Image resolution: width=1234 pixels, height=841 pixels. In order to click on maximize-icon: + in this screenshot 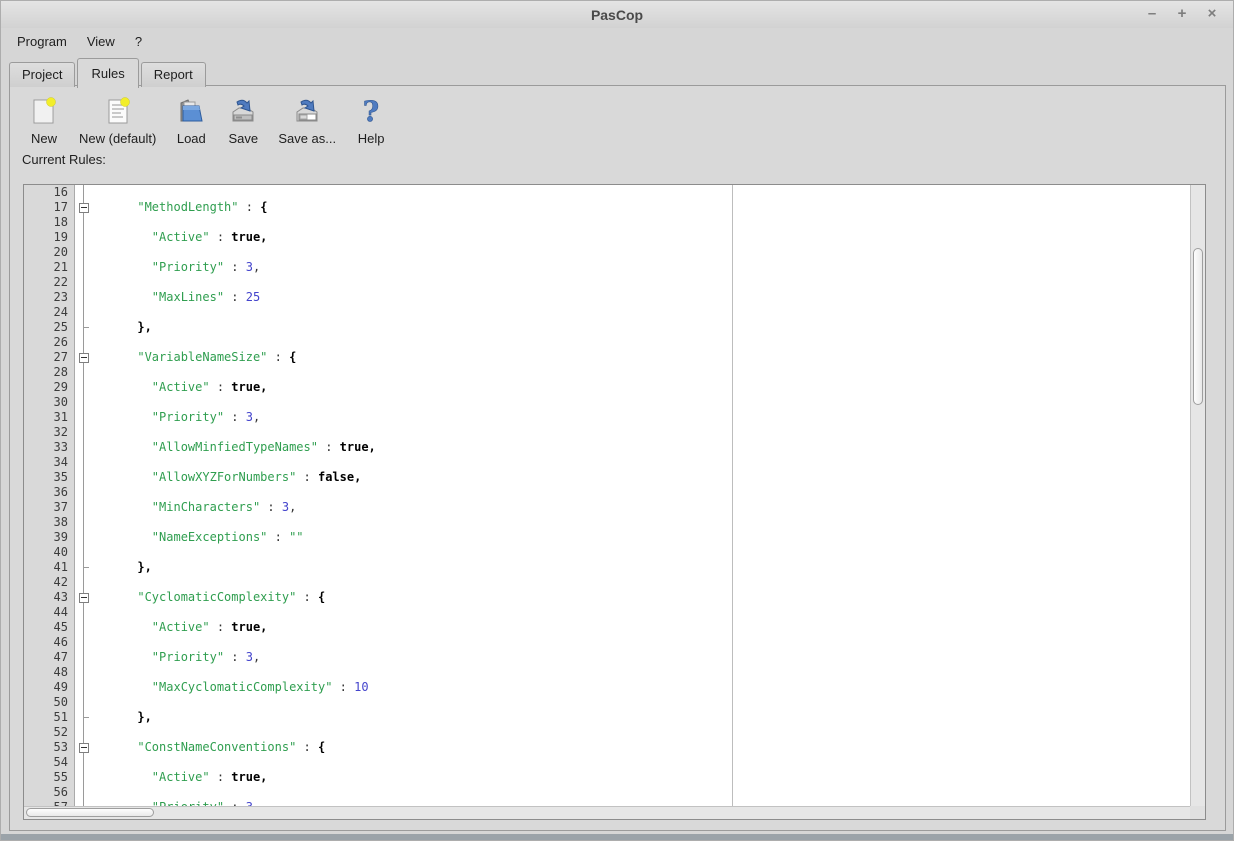, I will do `click(1182, 14)`.